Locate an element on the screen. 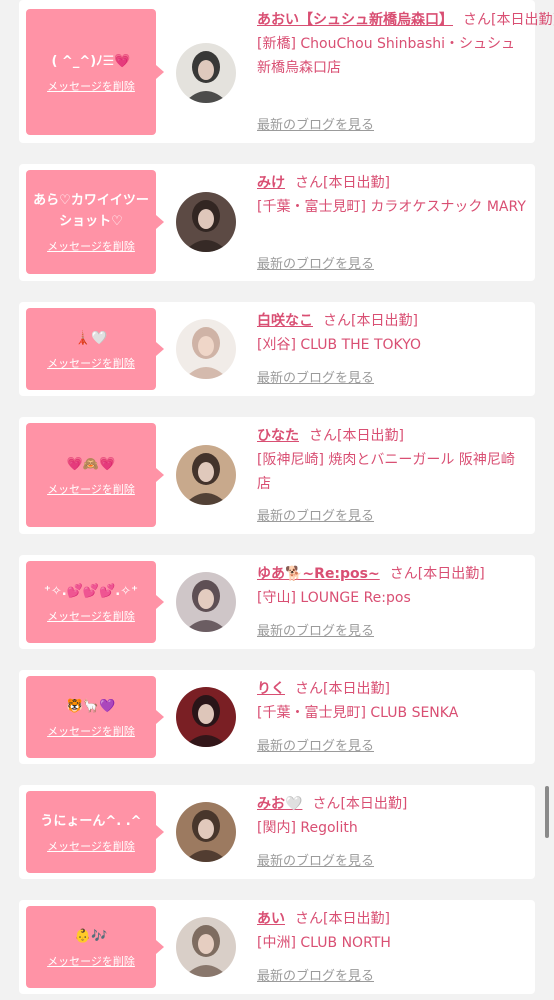  girl-name-link: ゆあ🐕~Re:pos~ is located at coordinates (318, 574).